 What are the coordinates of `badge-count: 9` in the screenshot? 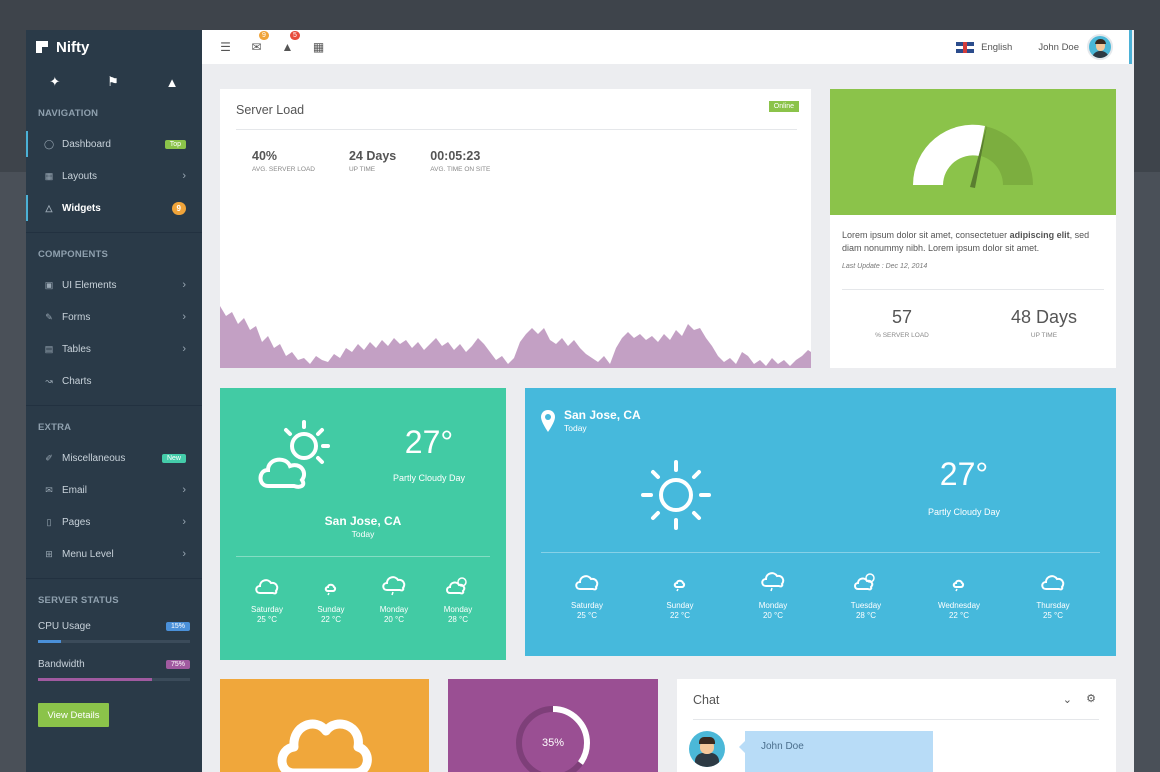 It's located at (178, 208).